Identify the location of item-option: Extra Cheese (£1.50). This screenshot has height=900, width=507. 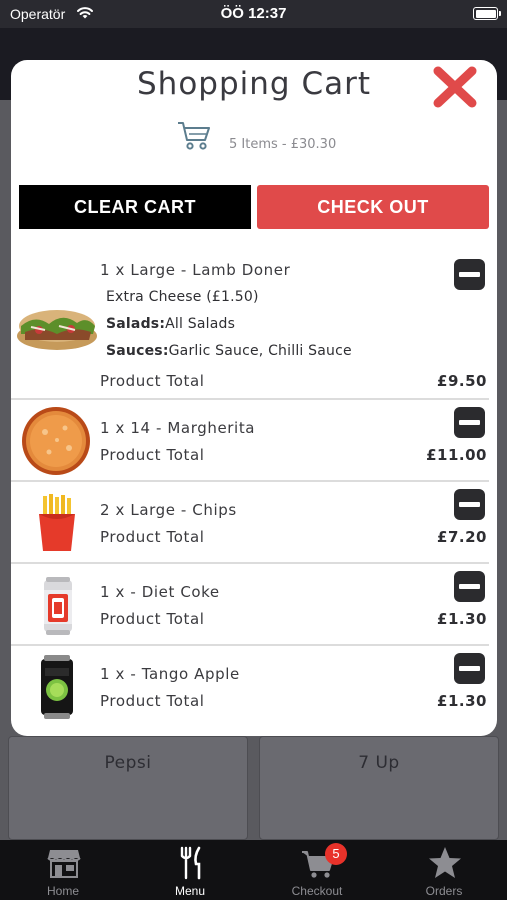
(182, 297).